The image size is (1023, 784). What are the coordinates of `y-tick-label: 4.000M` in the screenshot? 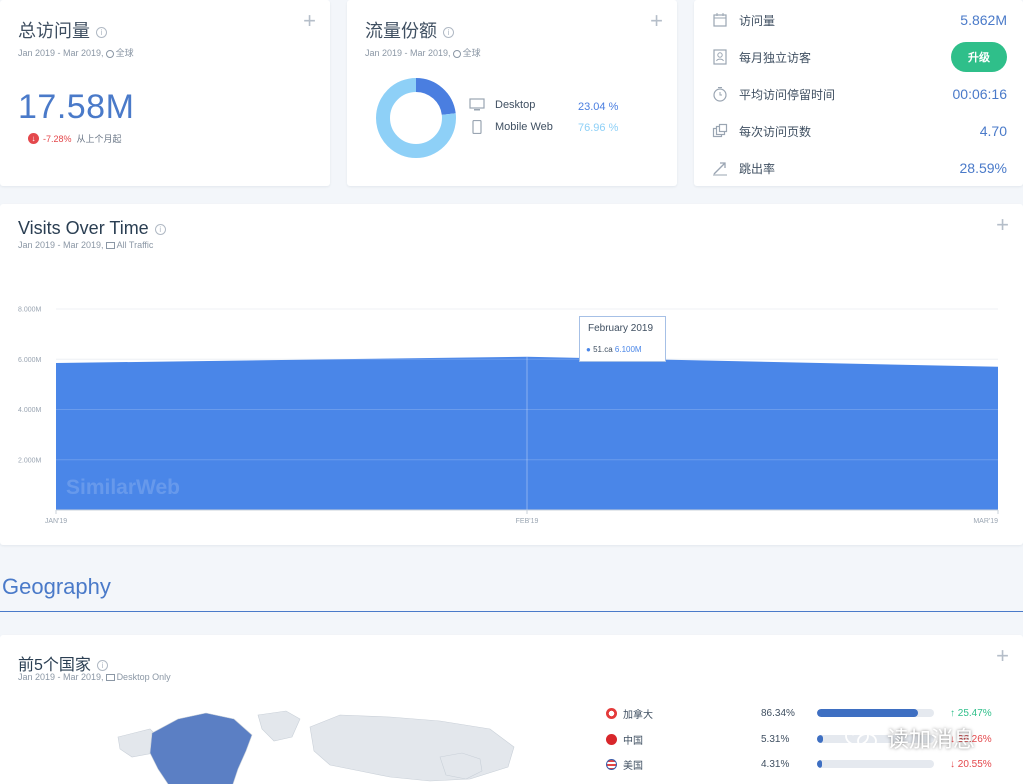 It's located at (30, 410).